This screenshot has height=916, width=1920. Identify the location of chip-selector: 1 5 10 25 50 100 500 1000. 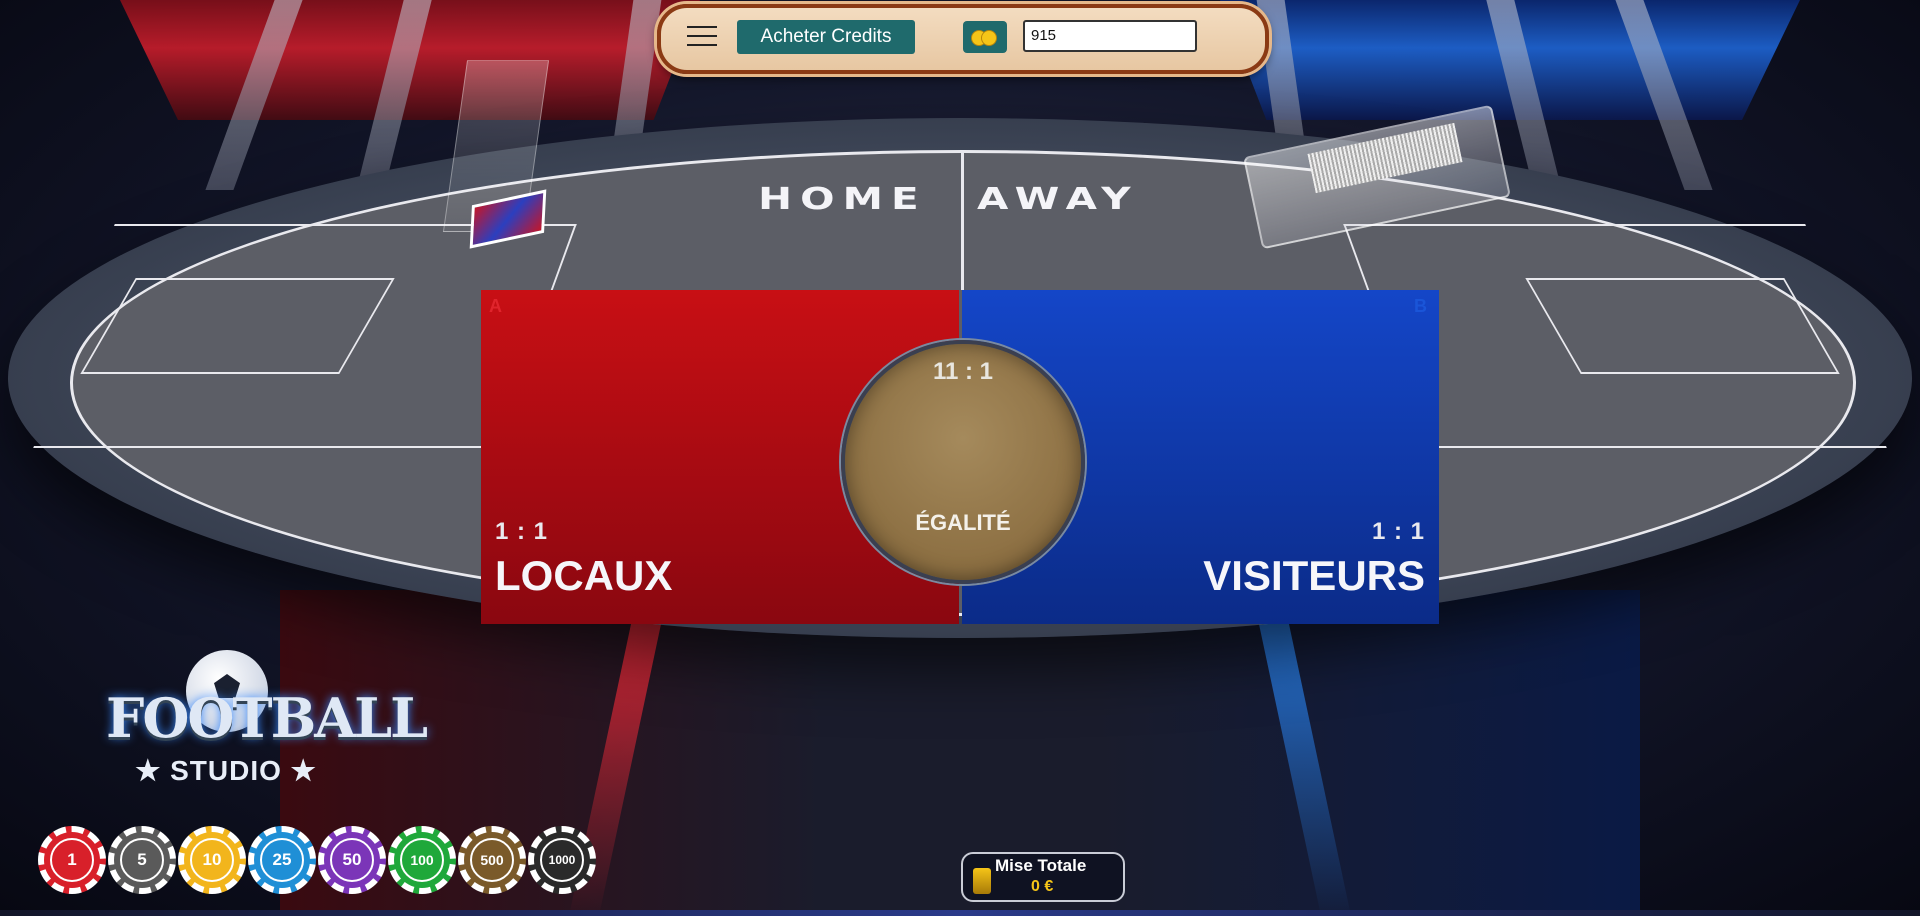
(317, 860).